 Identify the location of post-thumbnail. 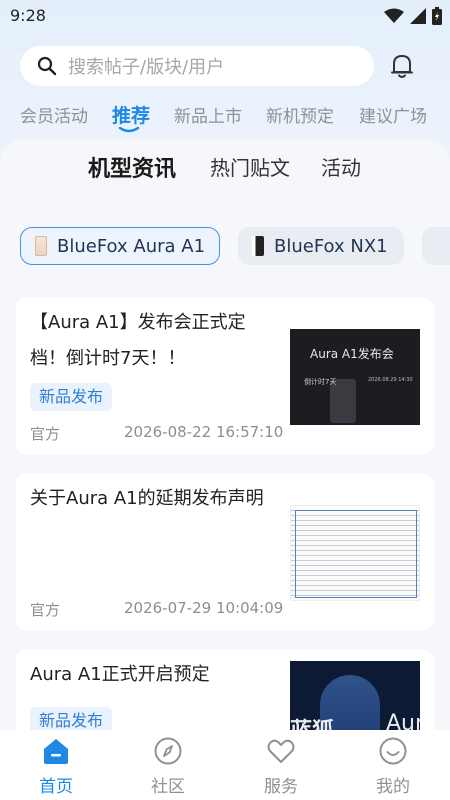
(355, 553).